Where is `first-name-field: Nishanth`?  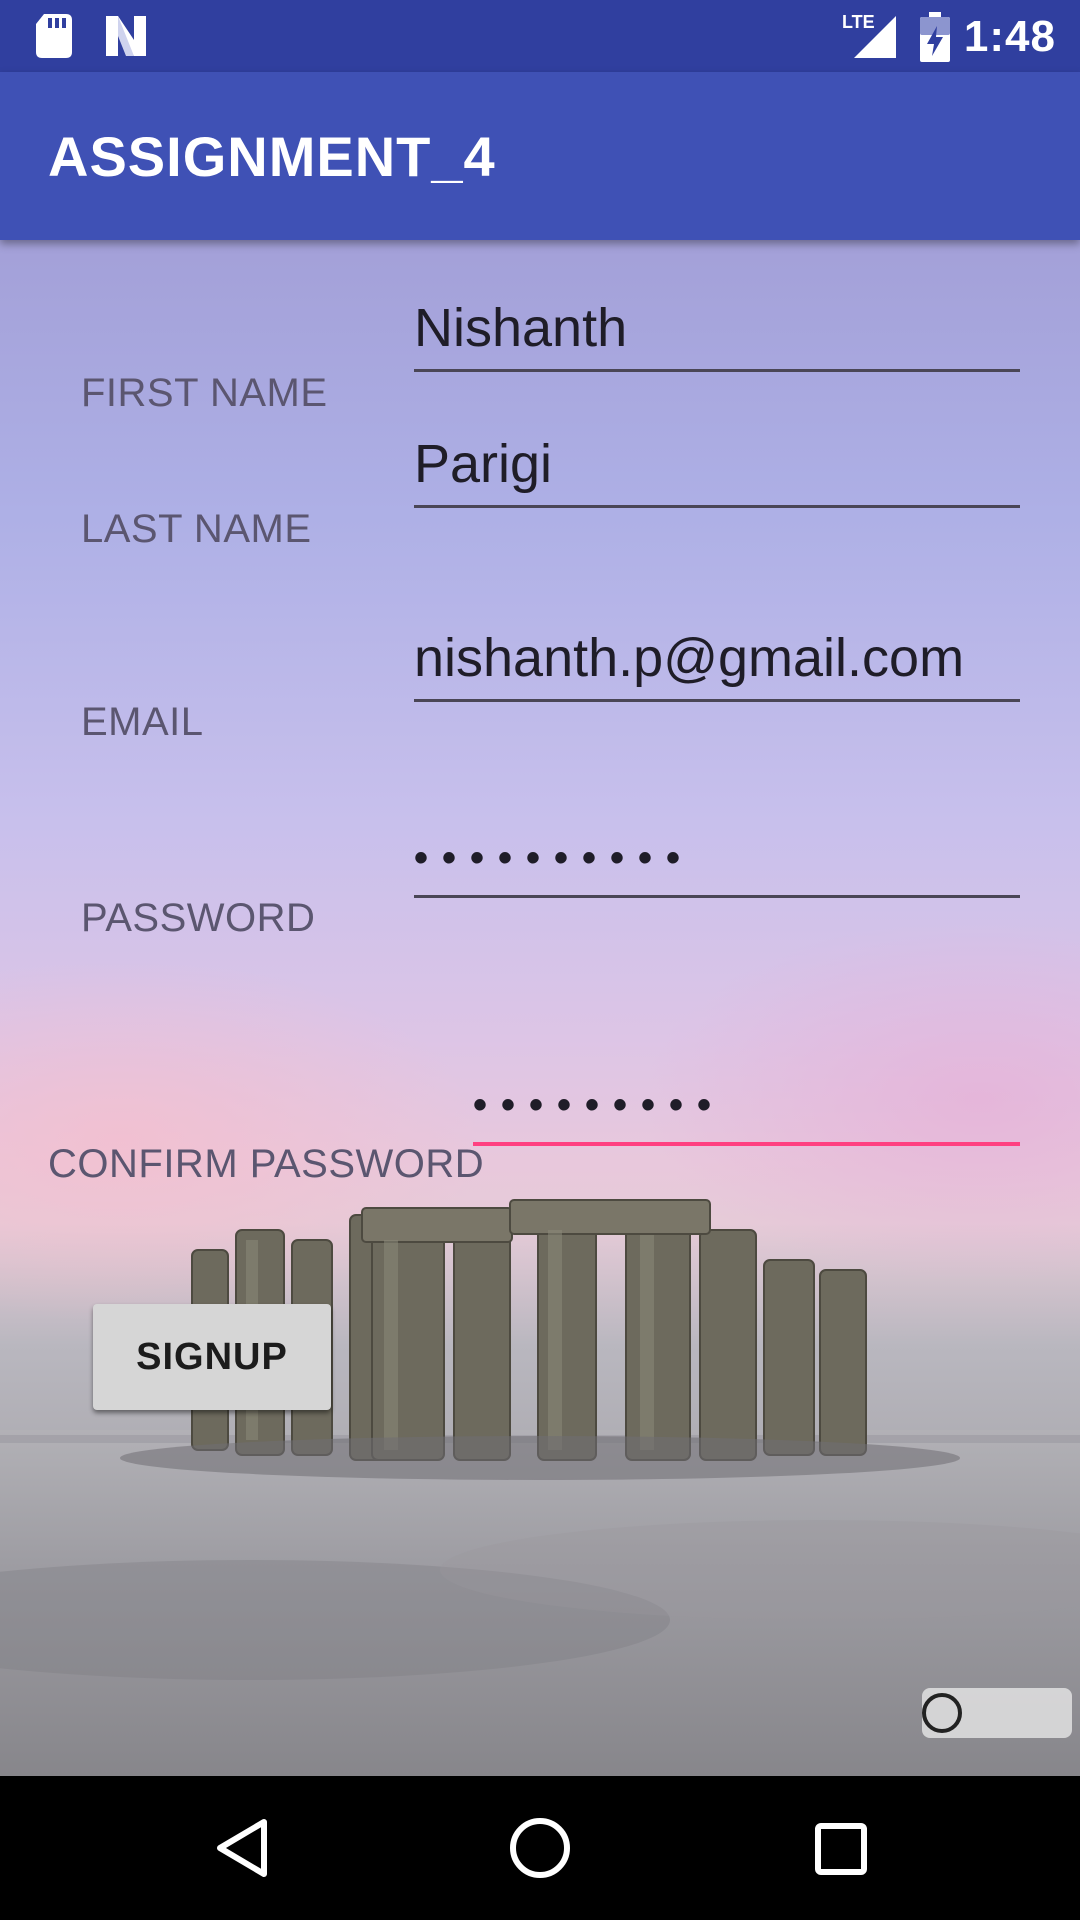 first-name-field: Nishanth is located at coordinates (717, 331).